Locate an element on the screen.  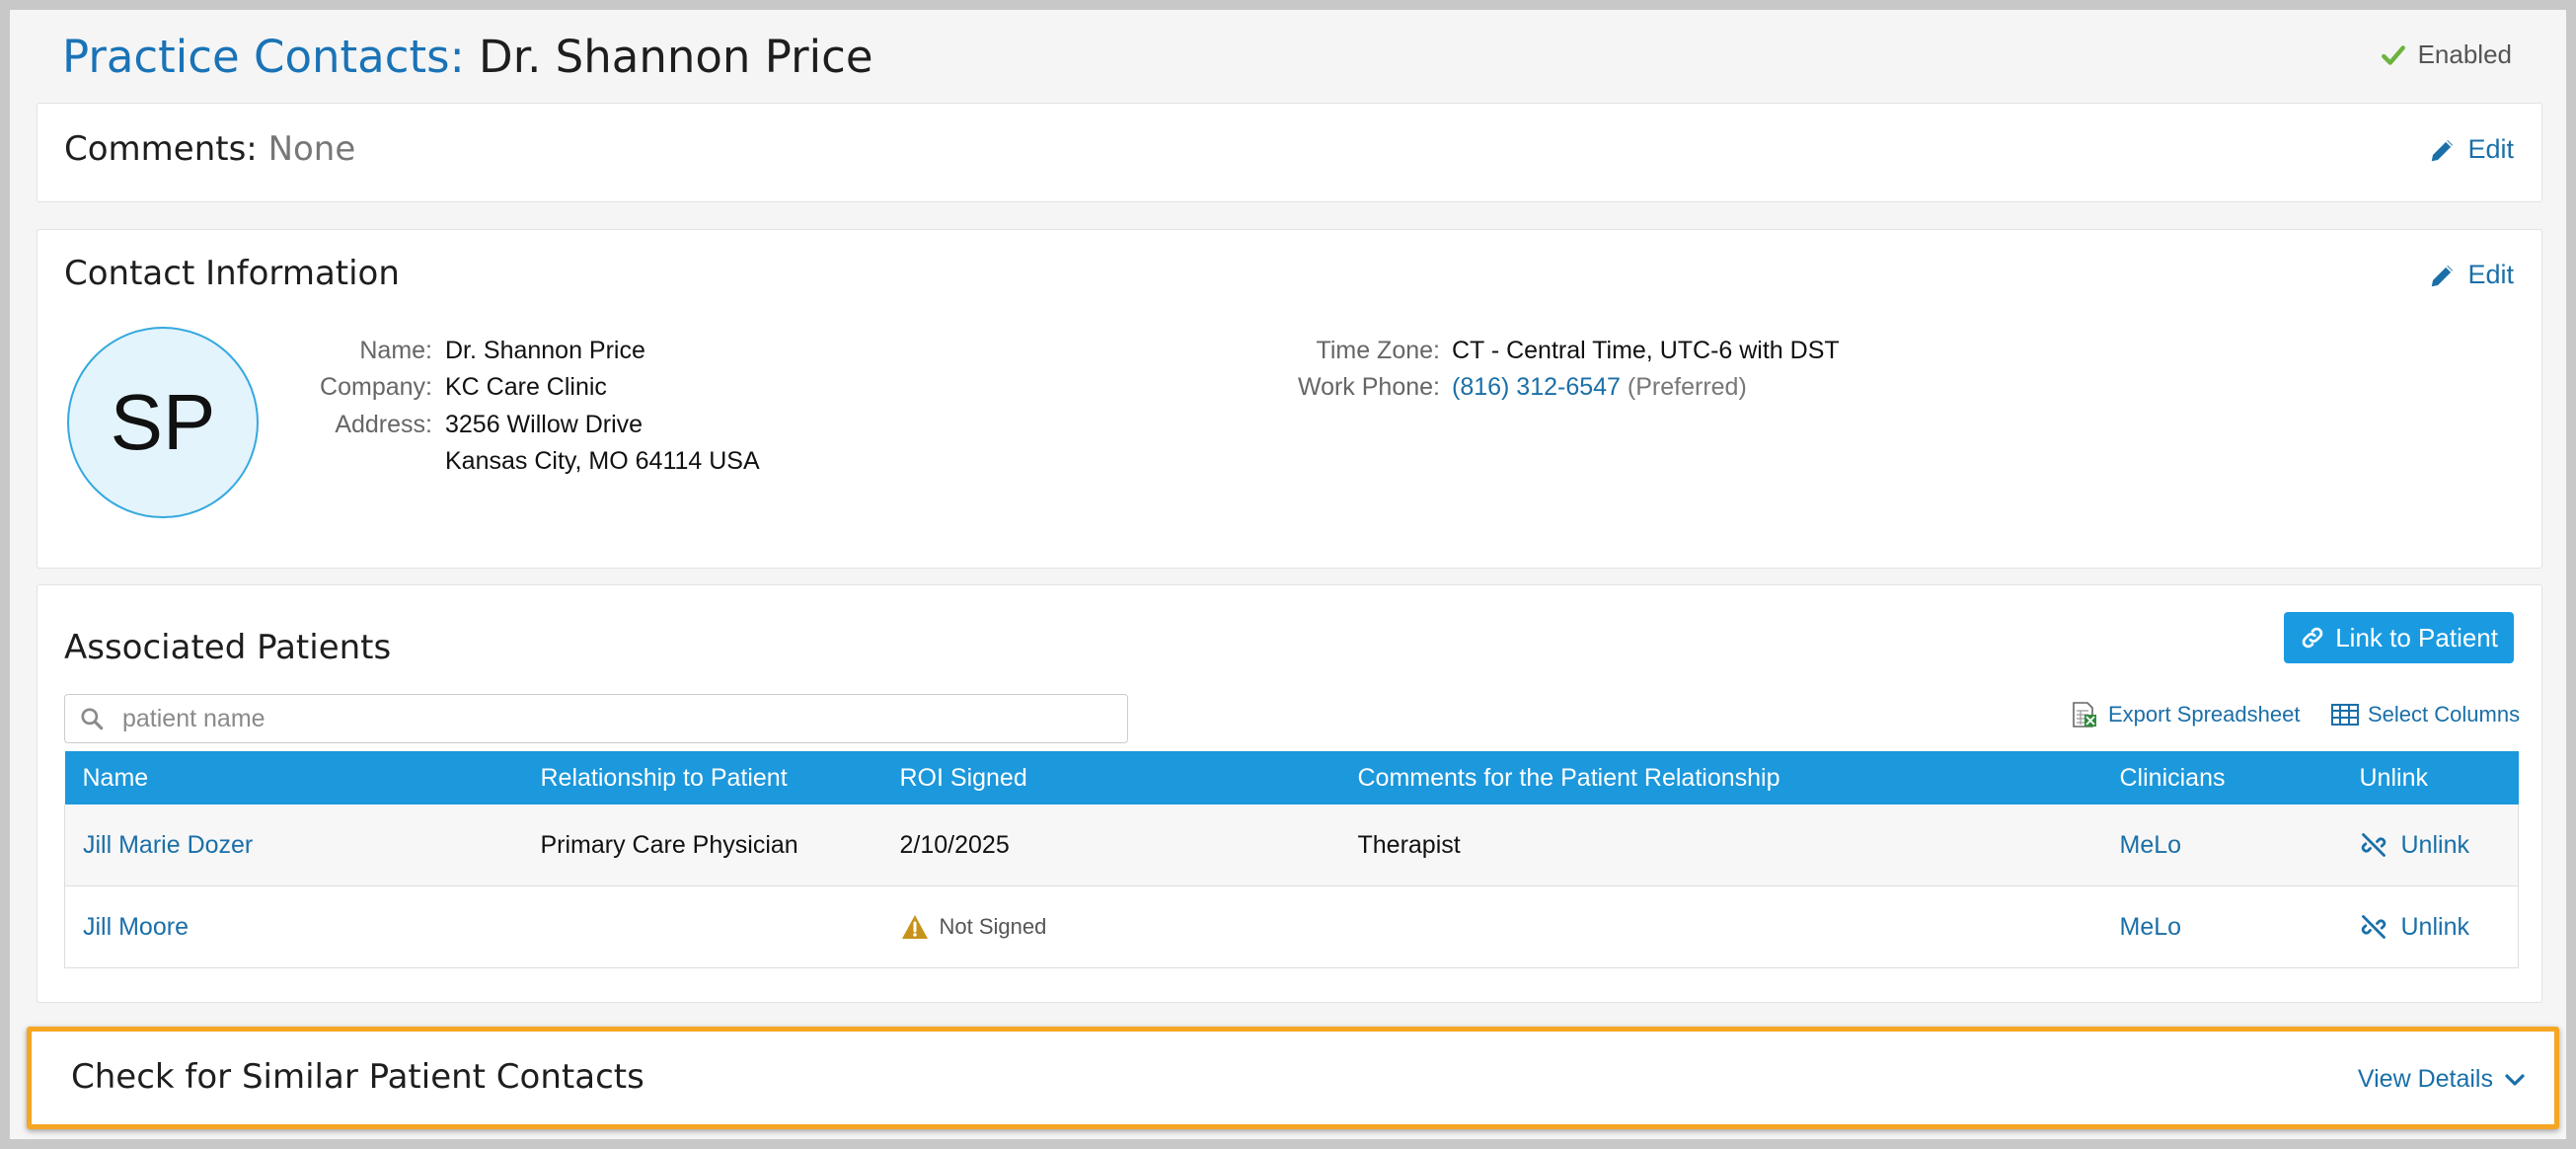
patient-name-link: Jill Moore is located at coordinates (136, 927).